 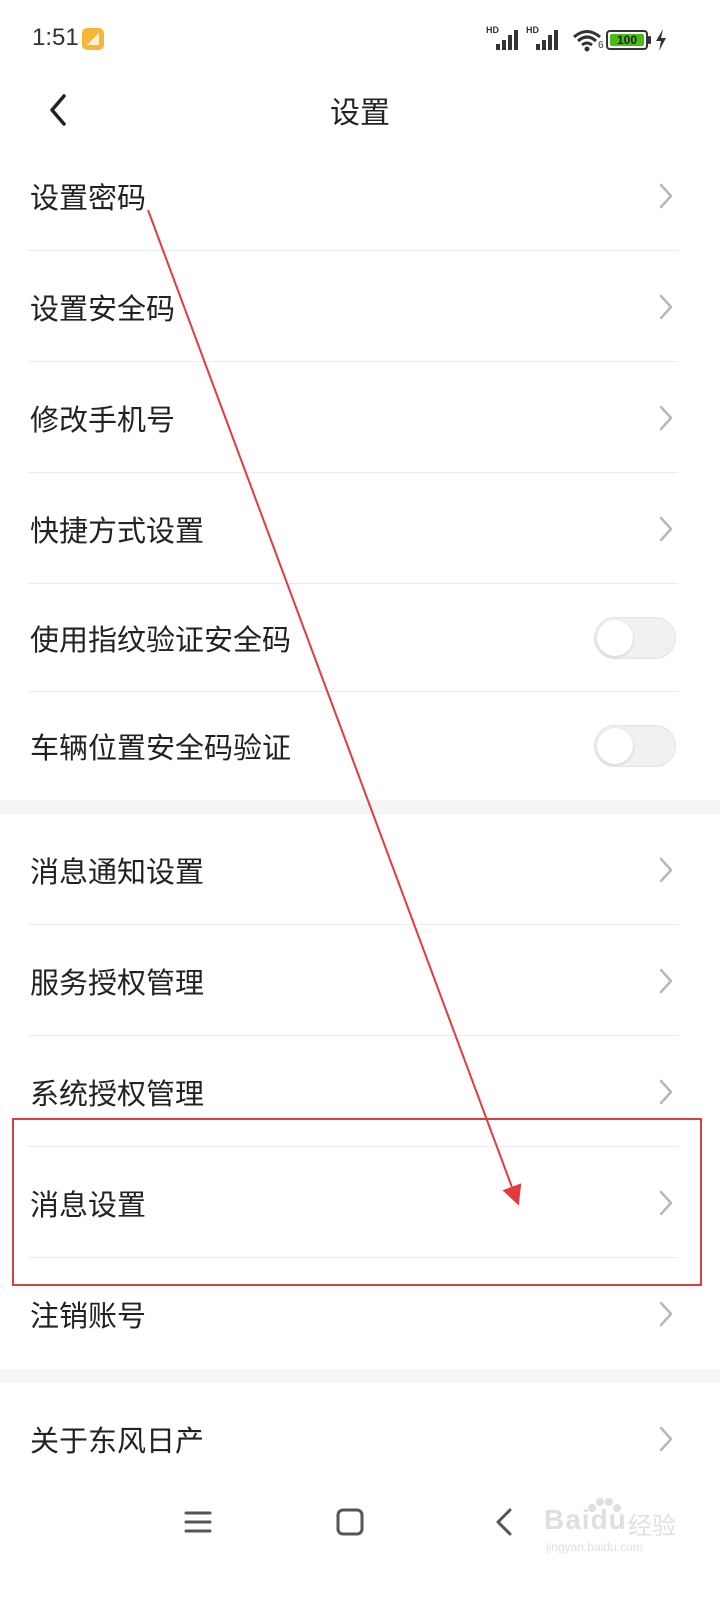 I want to click on signal-1-hd-label: HD, so click(x=492, y=30).